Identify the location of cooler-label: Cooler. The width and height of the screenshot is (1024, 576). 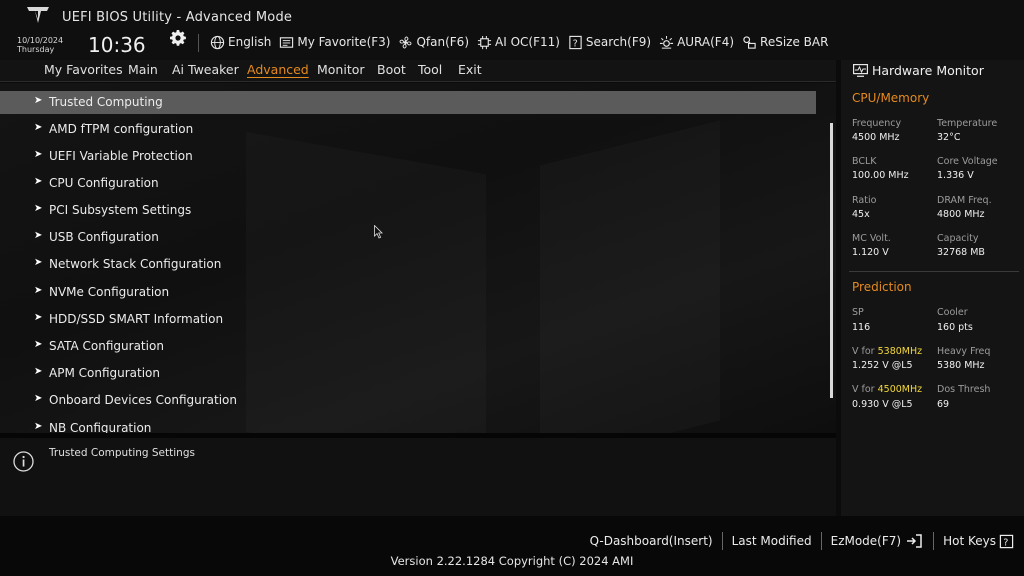
(952, 312).